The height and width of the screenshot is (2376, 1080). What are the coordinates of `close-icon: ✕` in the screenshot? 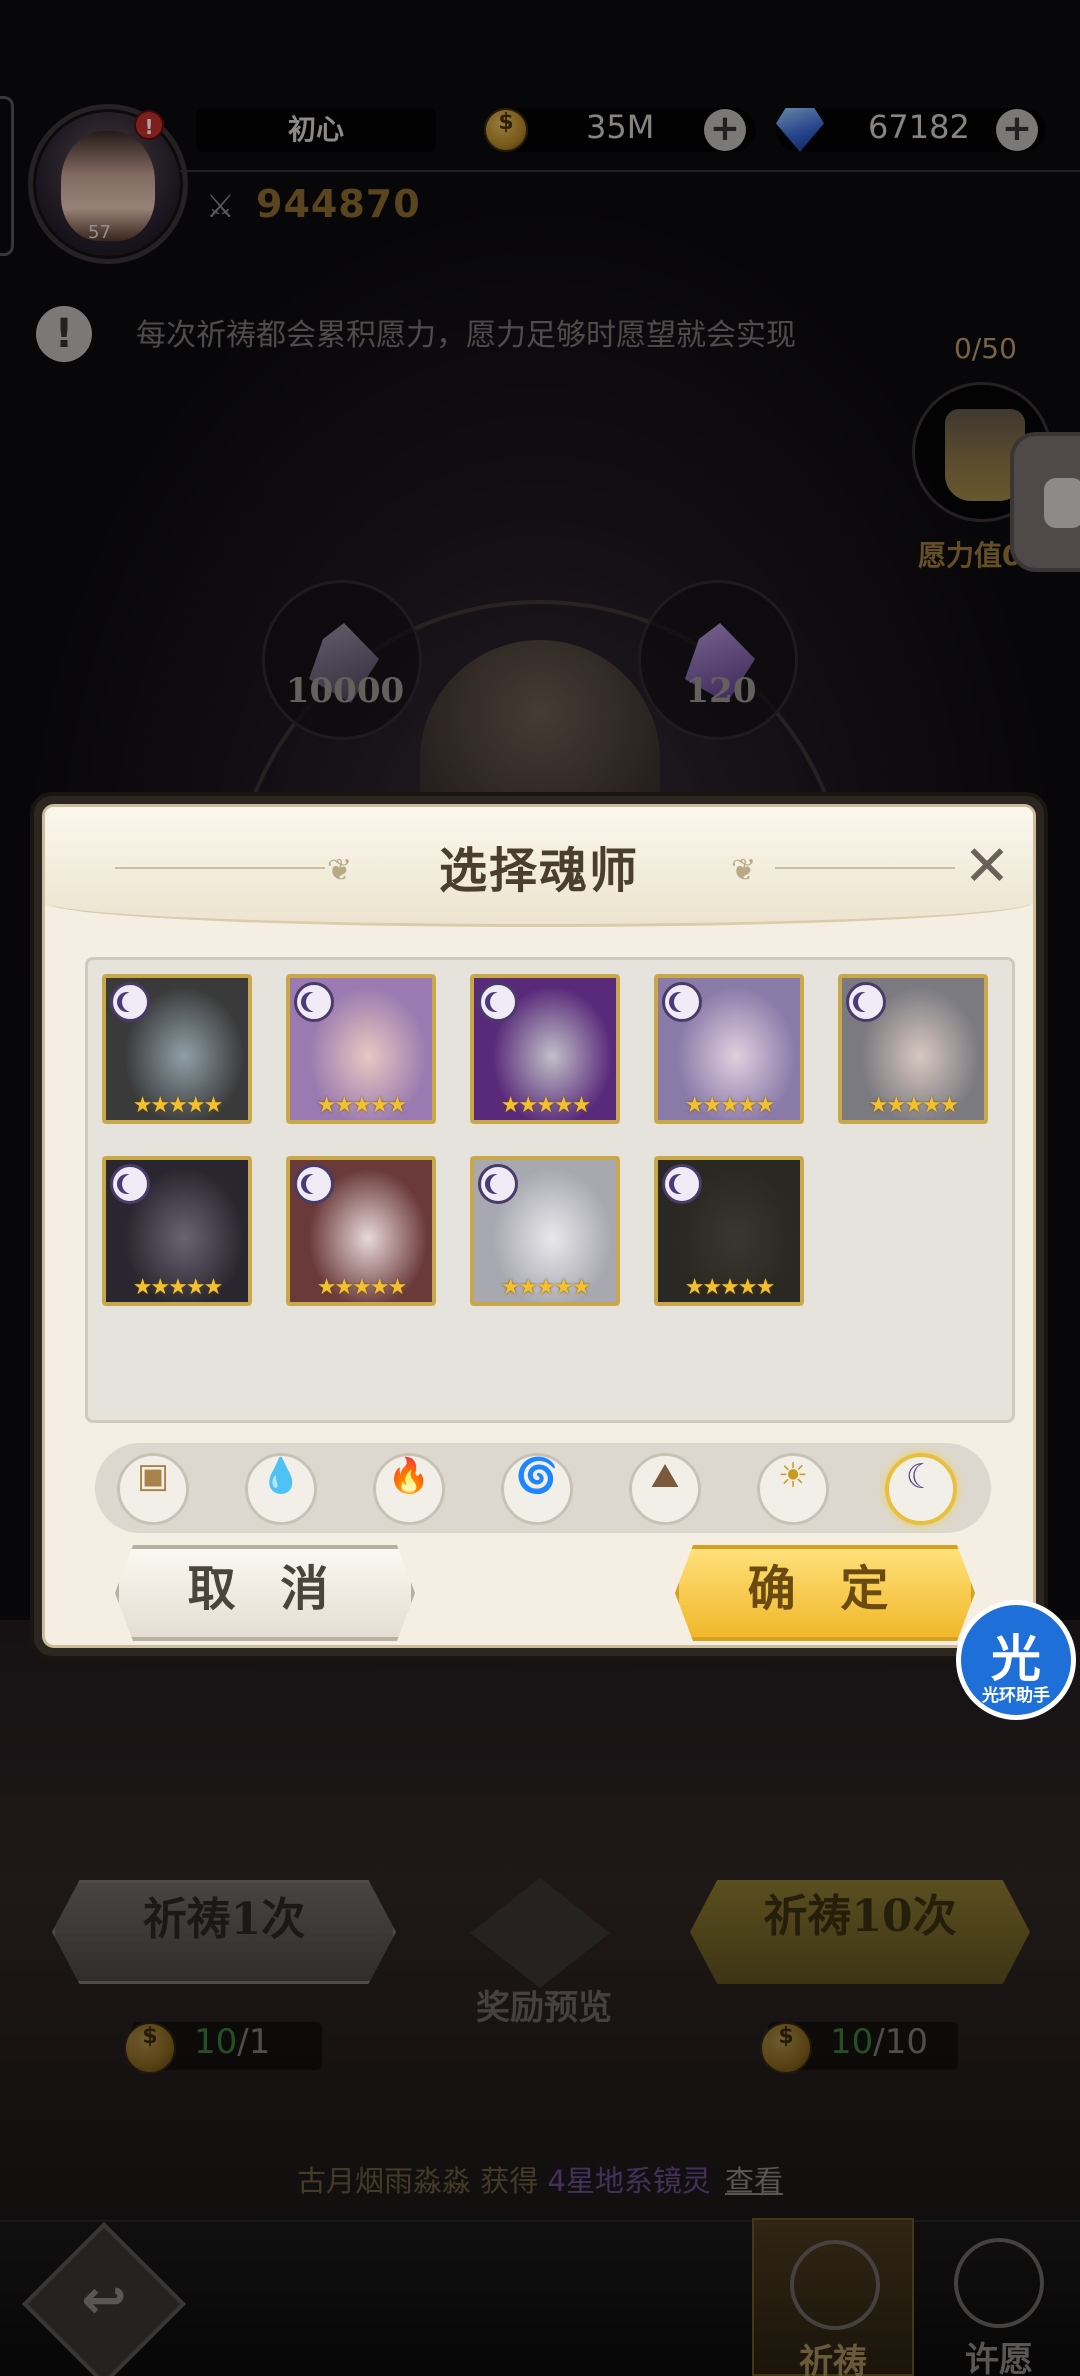 It's located at (987, 867).